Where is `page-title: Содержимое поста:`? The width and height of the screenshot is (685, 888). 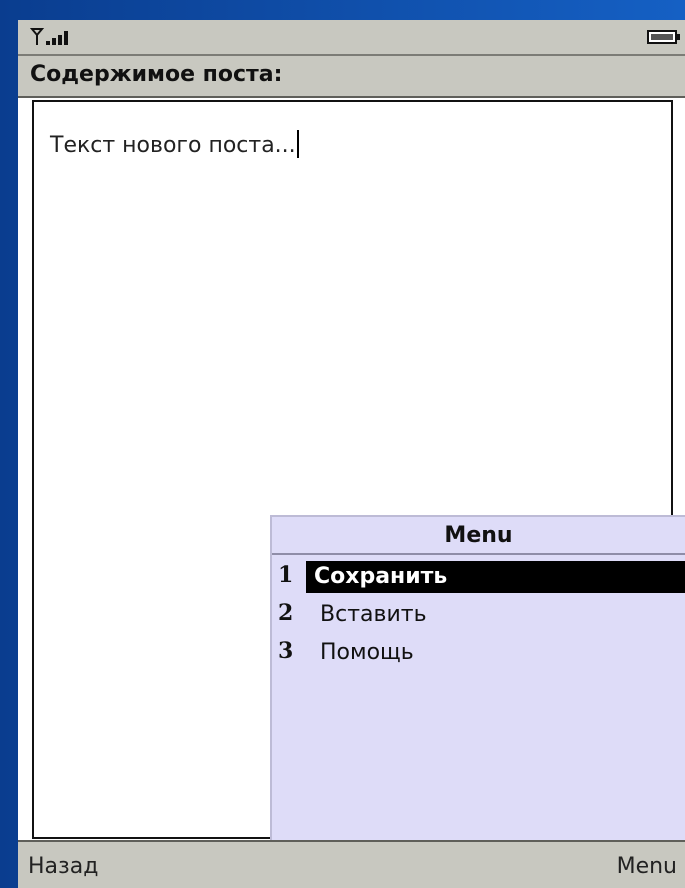
page-title: Содержимое поста: is located at coordinates (156, 74).